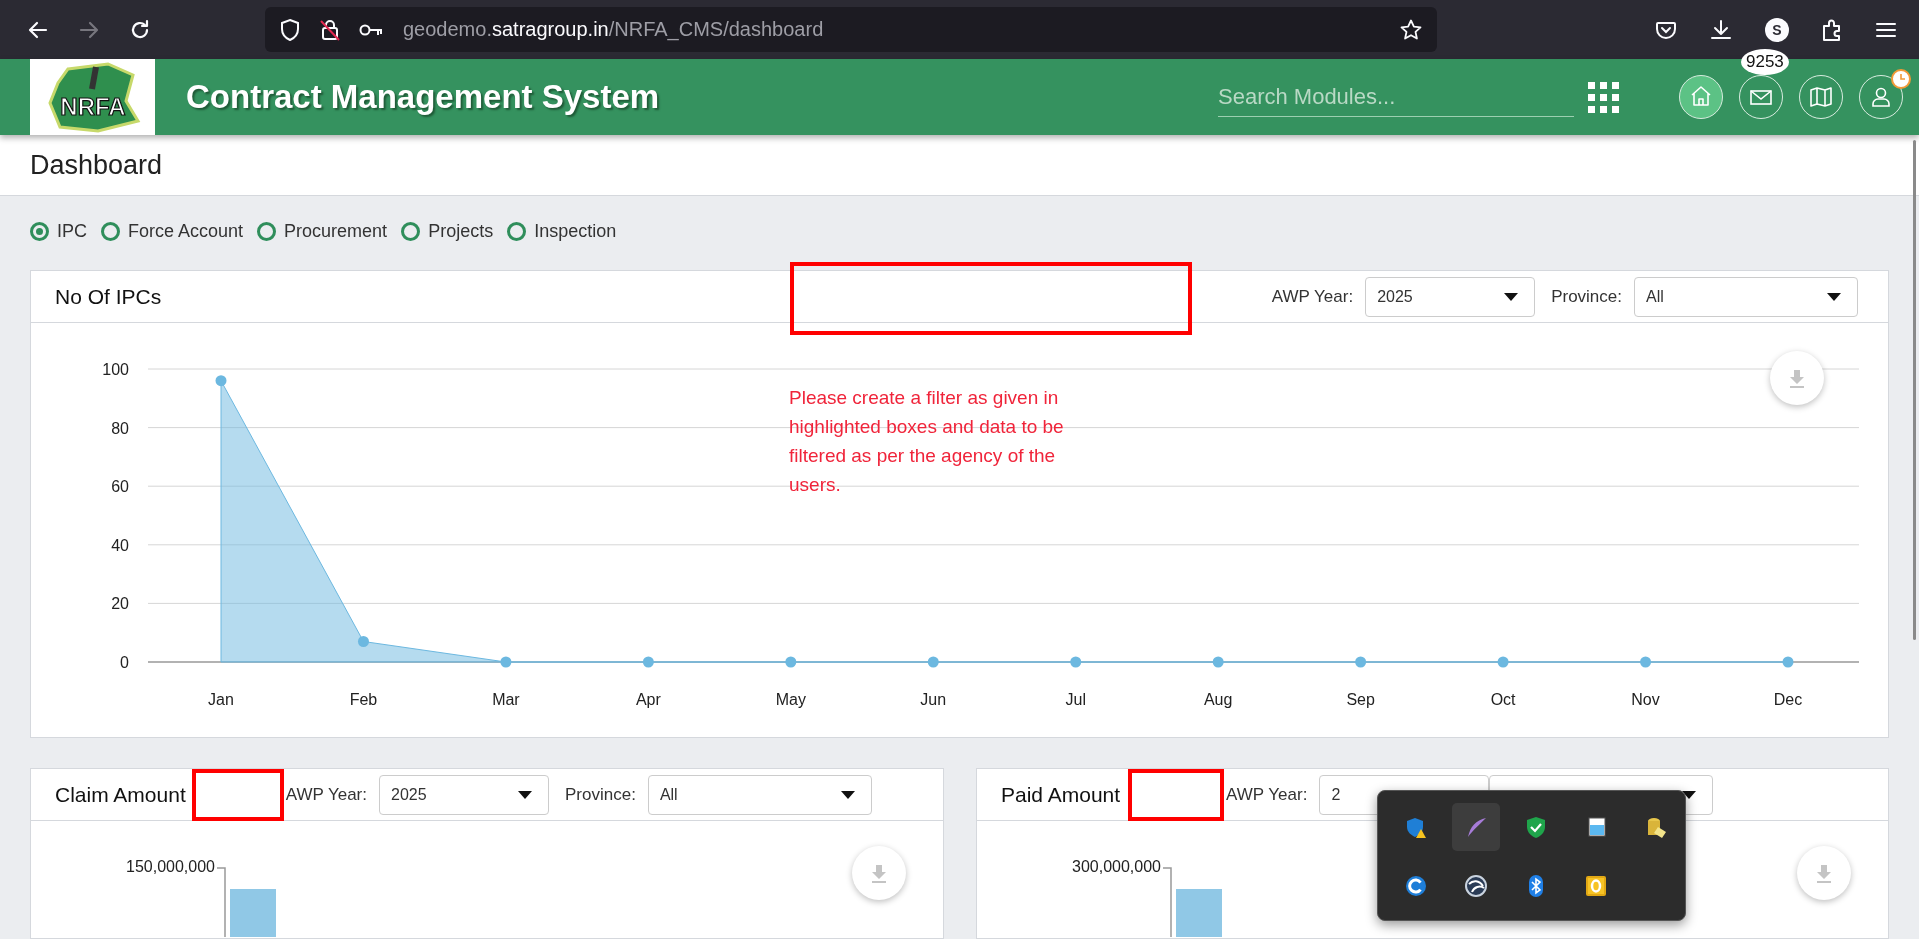 Image resolution: width=1919 pixels, height=939 pixels. What do you see at coordinates (120, 604) in the screenshot?
I see `y-axis-label: 20` at bounding box center [120, 604].